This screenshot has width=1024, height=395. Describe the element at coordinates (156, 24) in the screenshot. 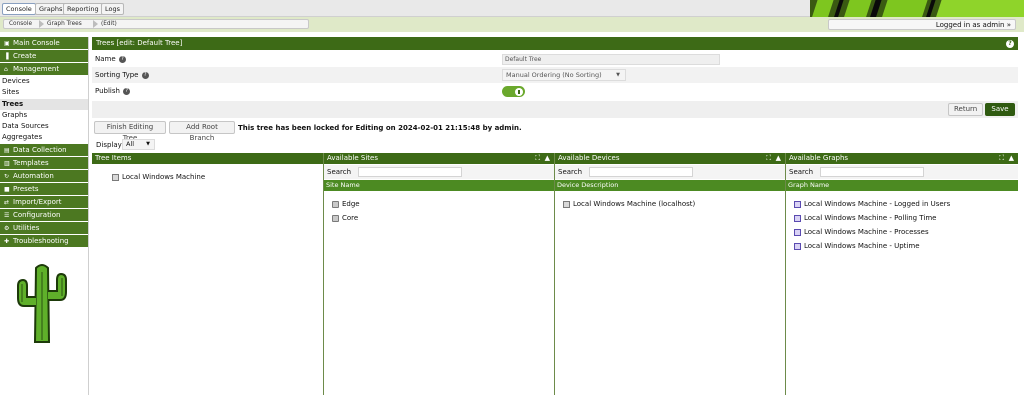

I see `breadcrumb: Console Graph Trees (Edit)` at that location.